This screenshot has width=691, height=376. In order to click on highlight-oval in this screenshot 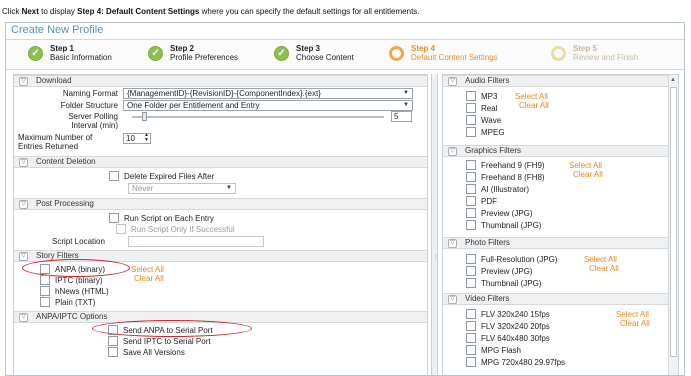, I will do `click(172, 328)`.